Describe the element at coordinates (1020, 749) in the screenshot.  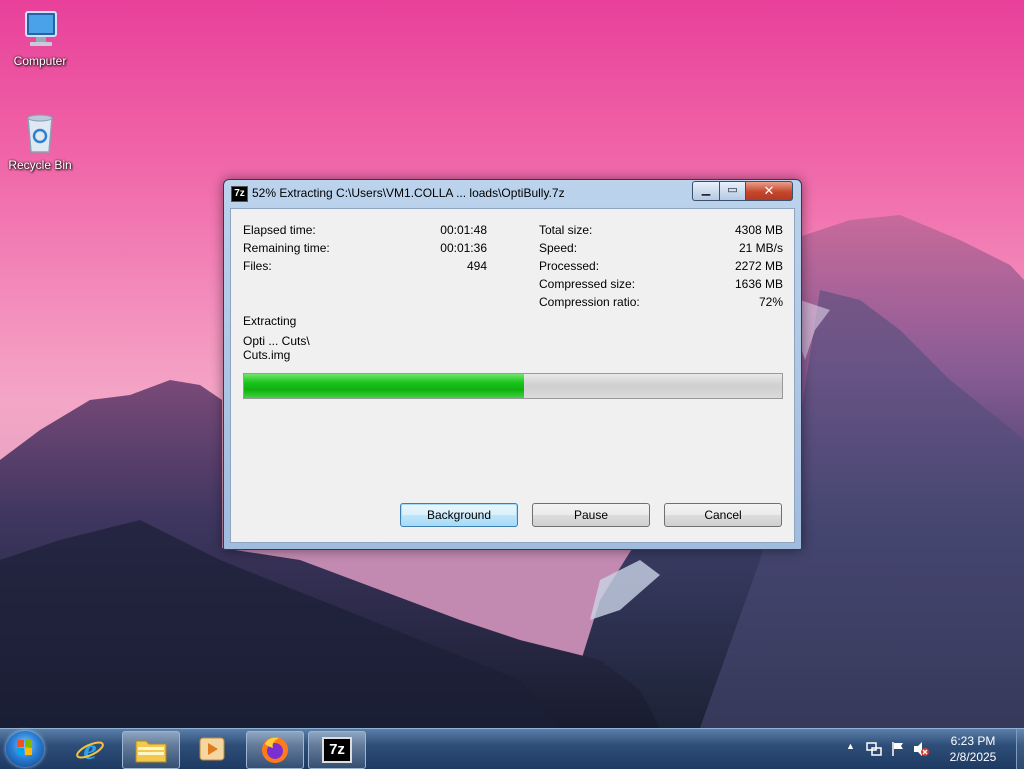
I see `show-desktop-button` at that location.